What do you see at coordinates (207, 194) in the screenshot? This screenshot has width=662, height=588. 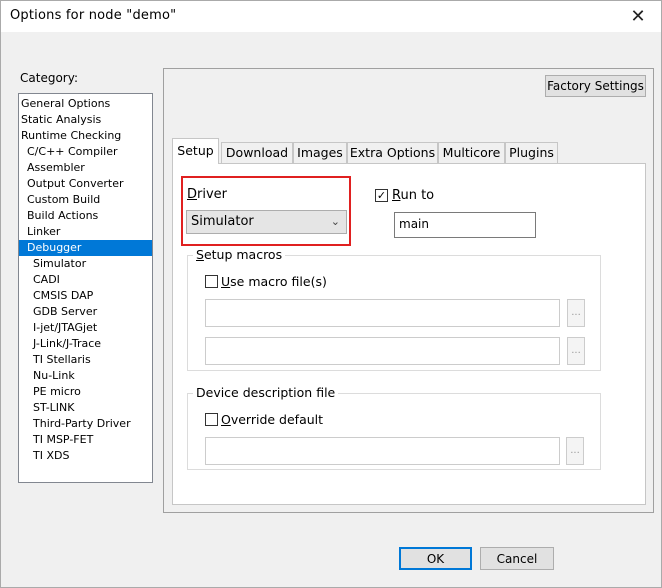 I see `driver-label: Driver` at bounding box center [207, 194].